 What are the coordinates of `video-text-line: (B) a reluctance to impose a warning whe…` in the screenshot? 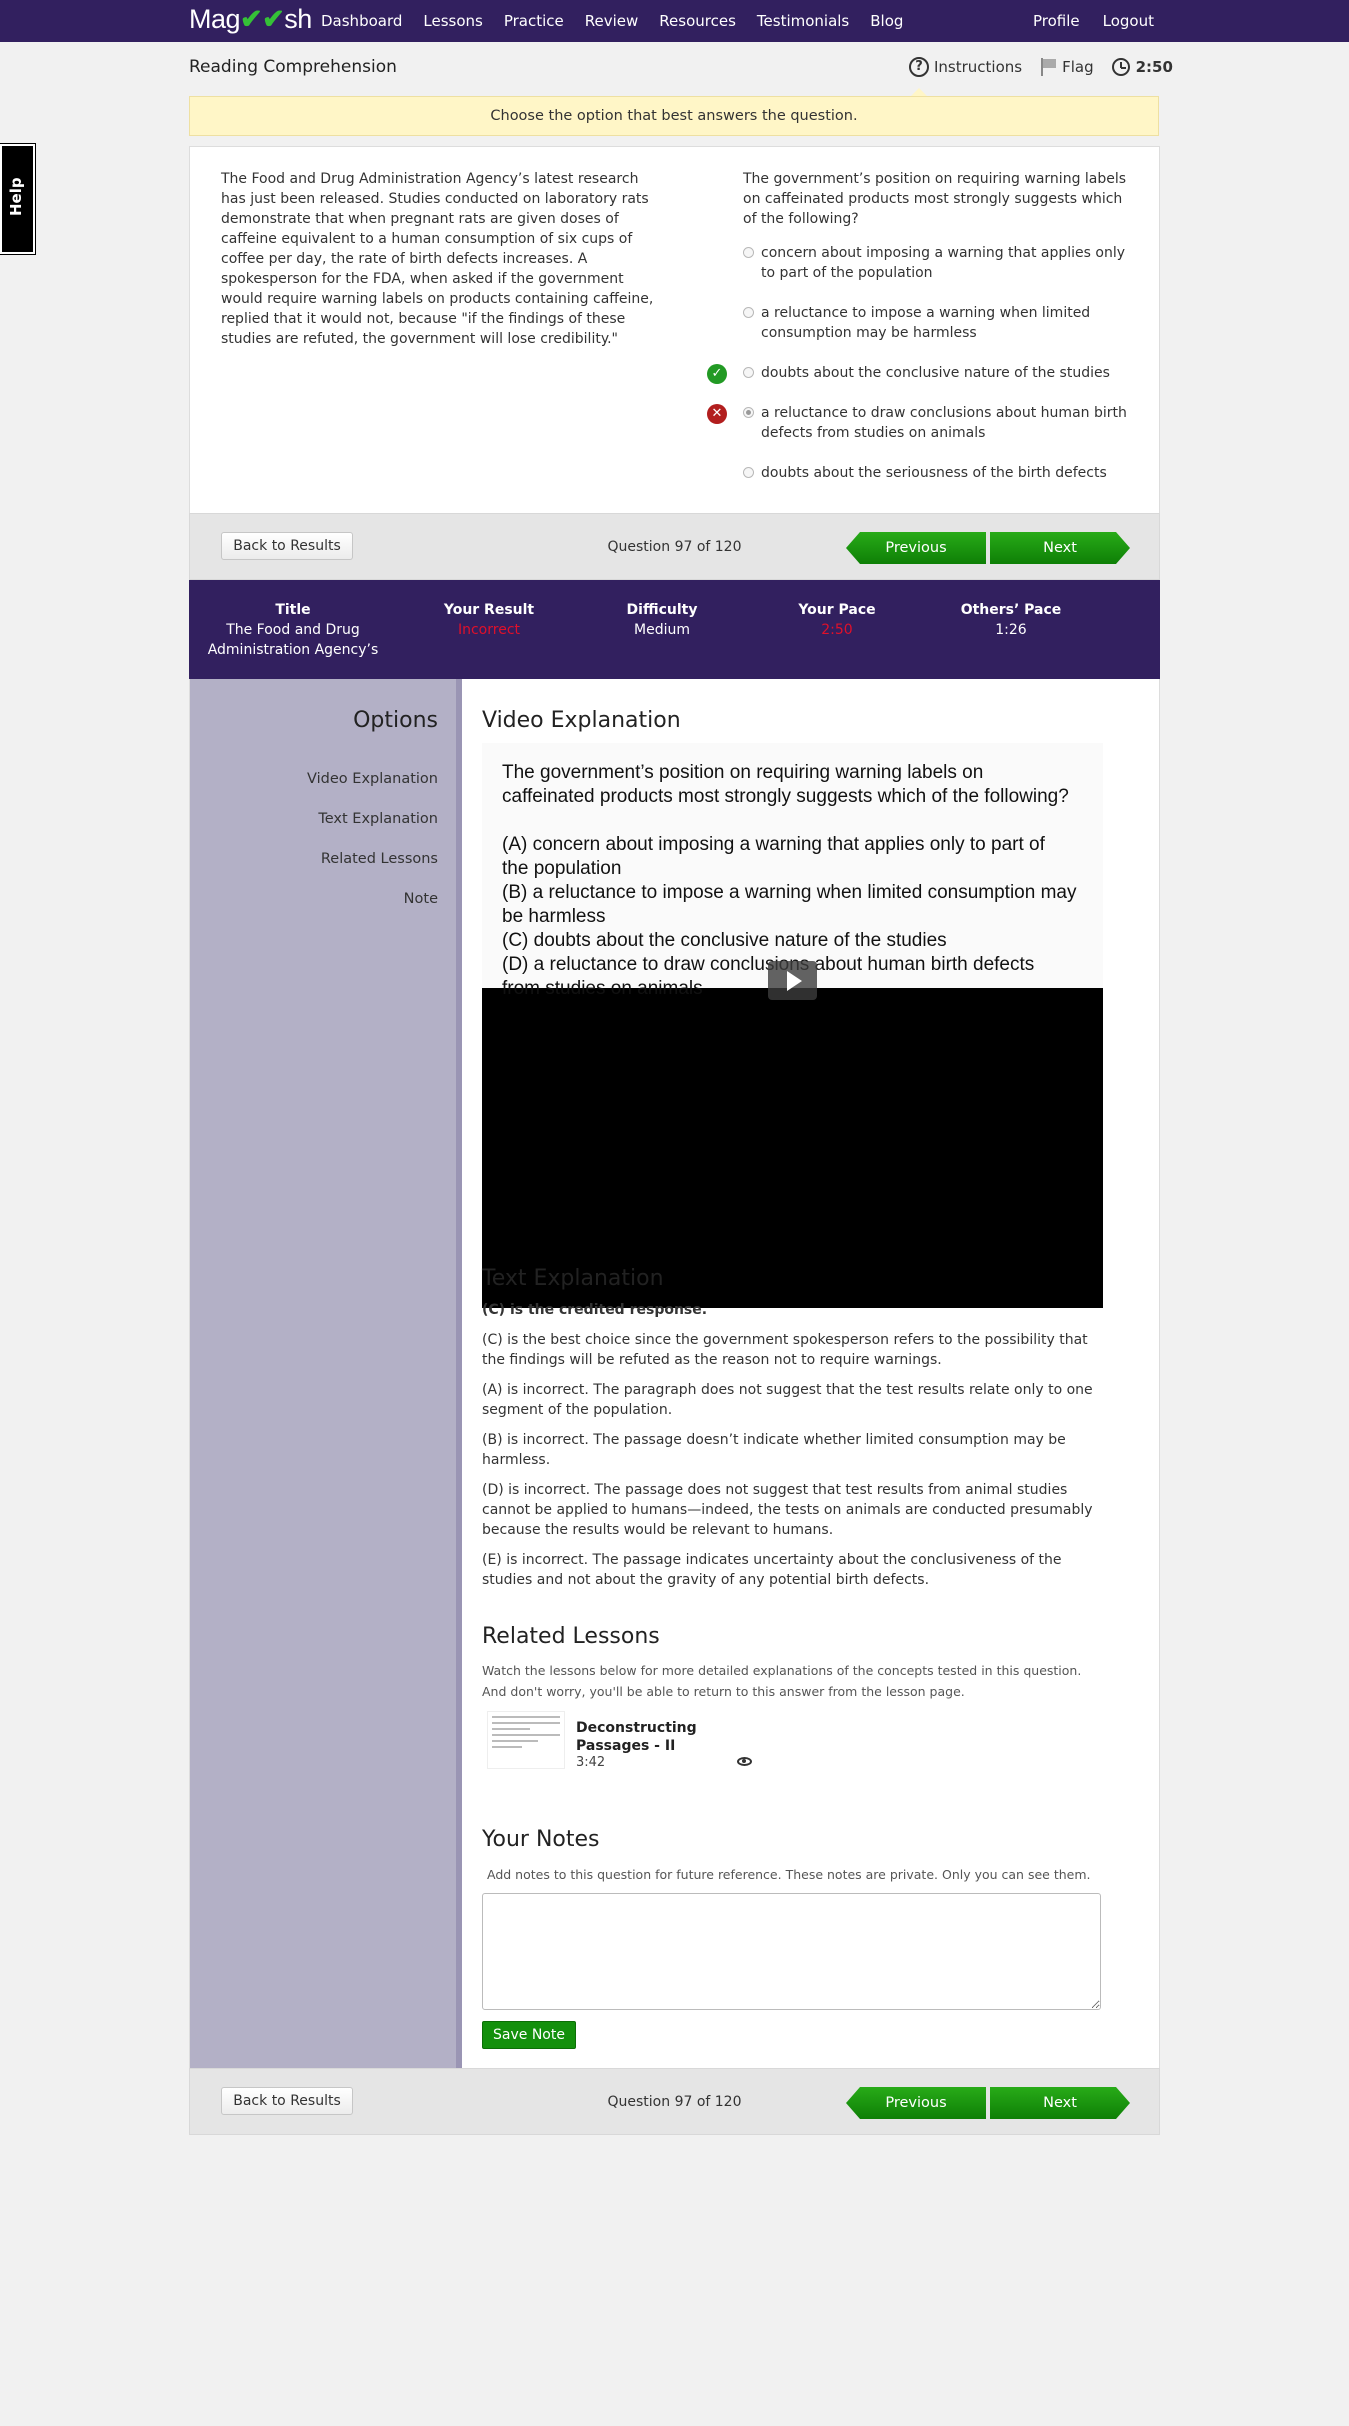 It's located at (789, 892).